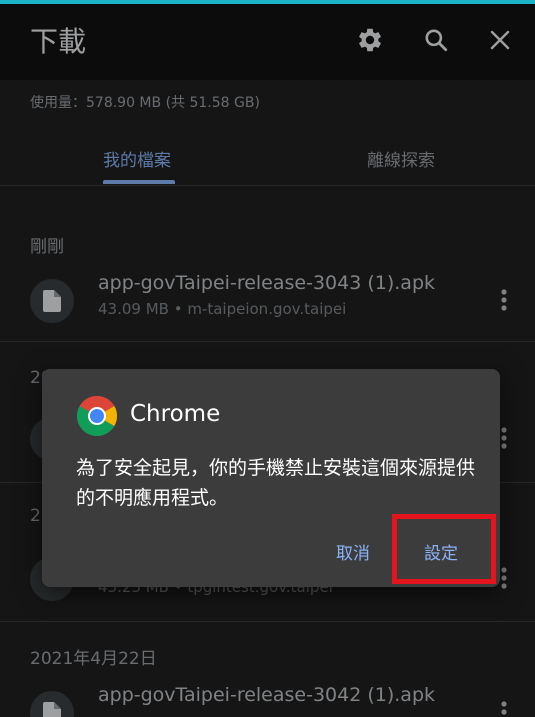 This screenshot has height=717, width=535. What do you see at coordinates (353, 551) in the screenshot?
I see `cancel-button: 取消` at bounding box center [353, 551].